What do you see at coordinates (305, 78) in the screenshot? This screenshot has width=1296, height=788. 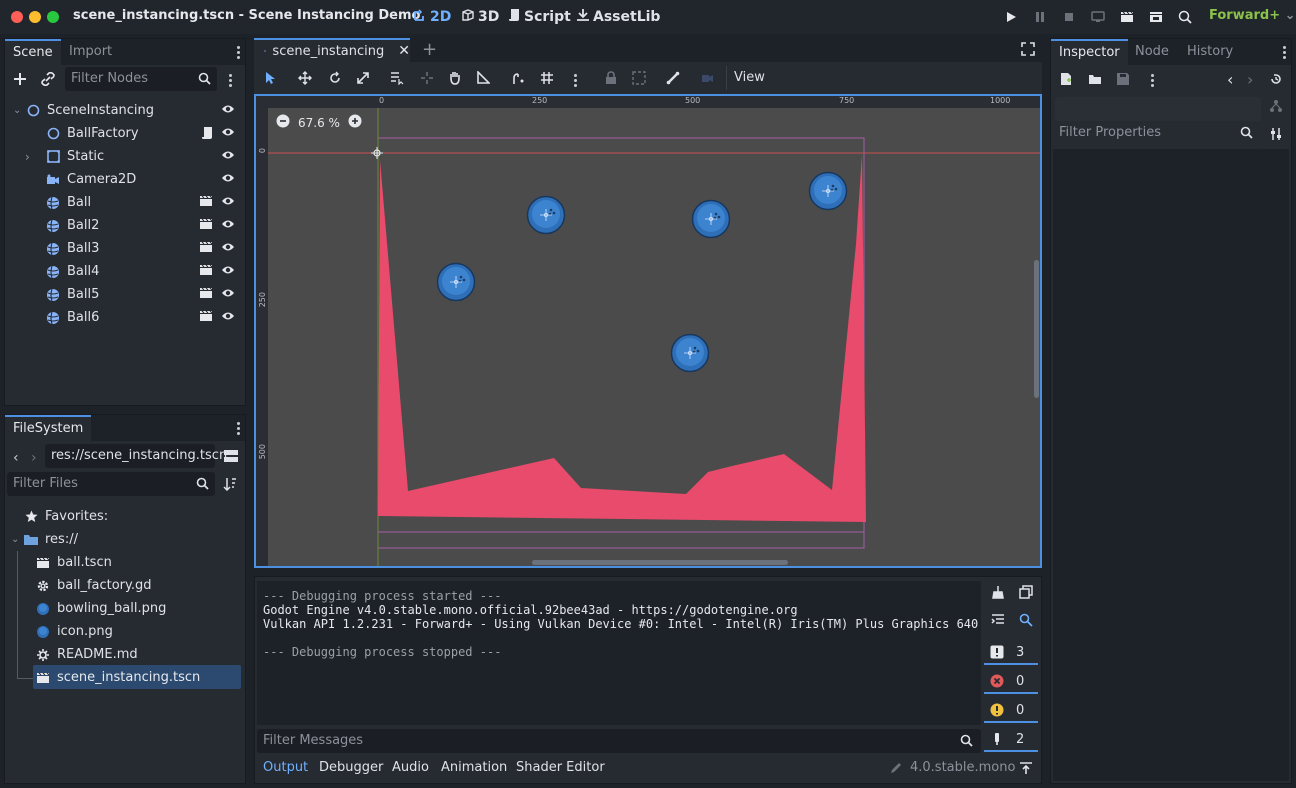 I see `move-mode-button` at bounding box center [305, 78].